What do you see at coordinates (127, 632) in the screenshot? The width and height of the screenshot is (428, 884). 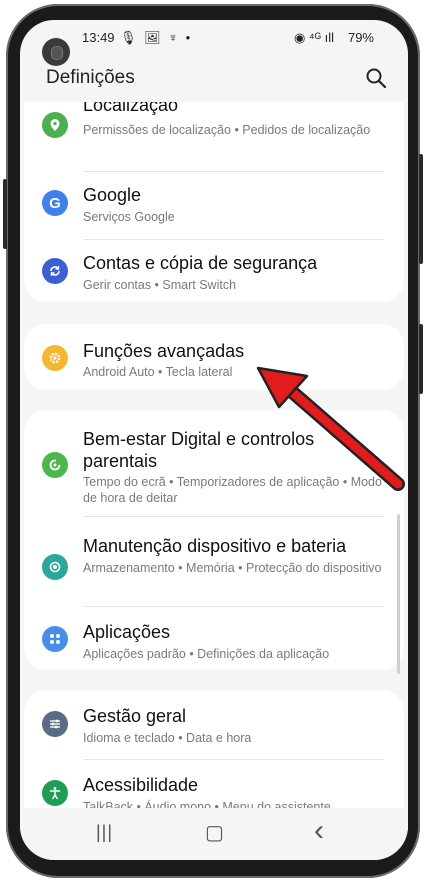 I see `item-title: Aplicações` at bounding box center [127, 632].